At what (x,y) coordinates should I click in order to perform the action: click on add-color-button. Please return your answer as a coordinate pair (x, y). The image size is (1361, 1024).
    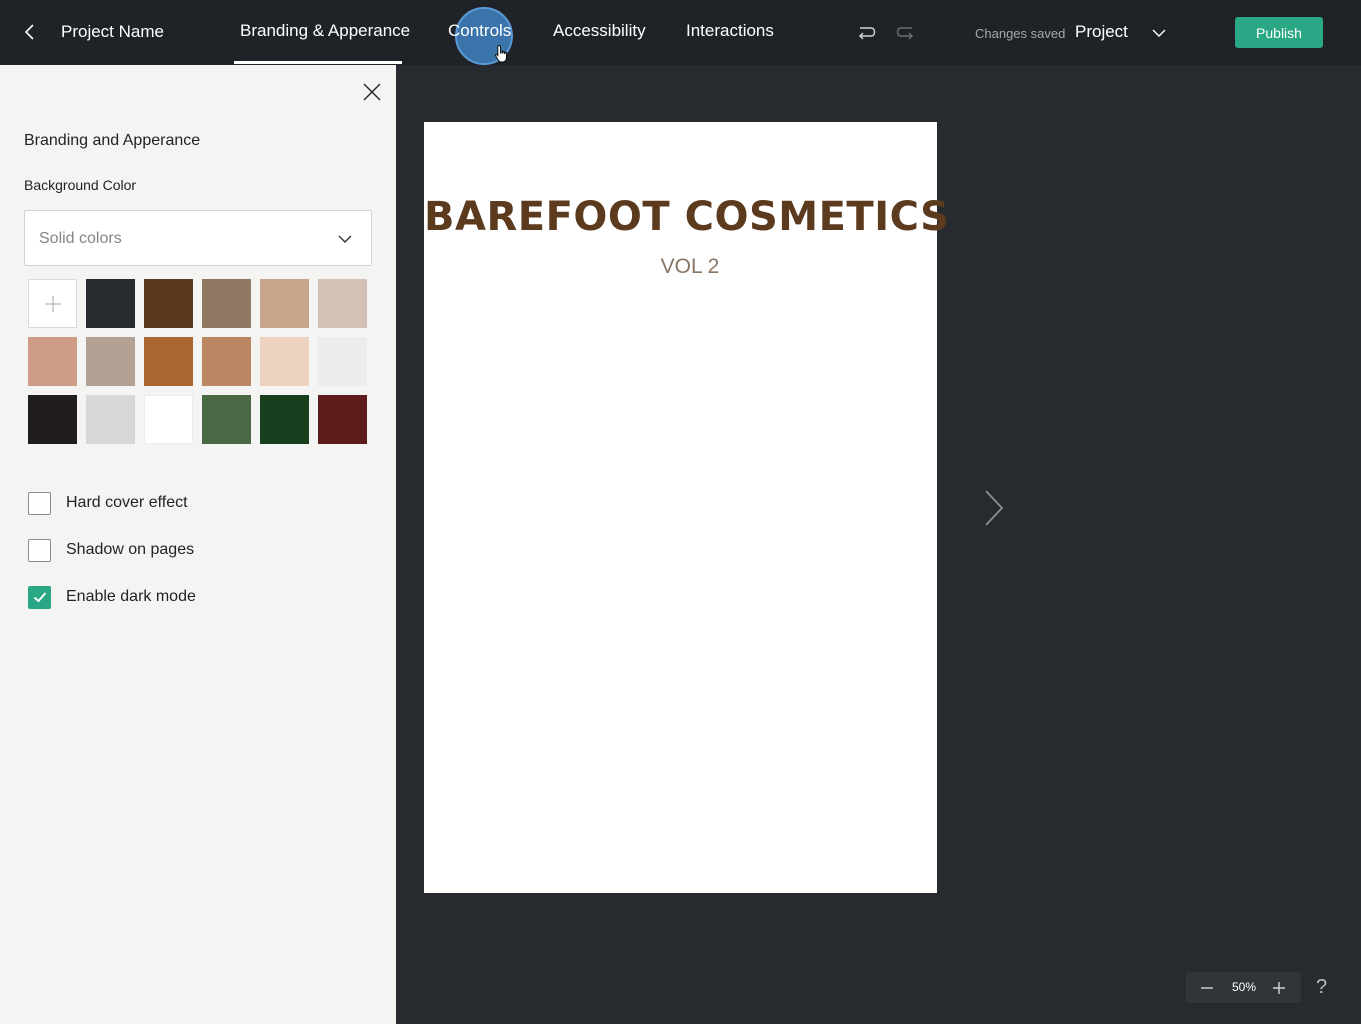
    Looking at the image, I should click on (52, 303).